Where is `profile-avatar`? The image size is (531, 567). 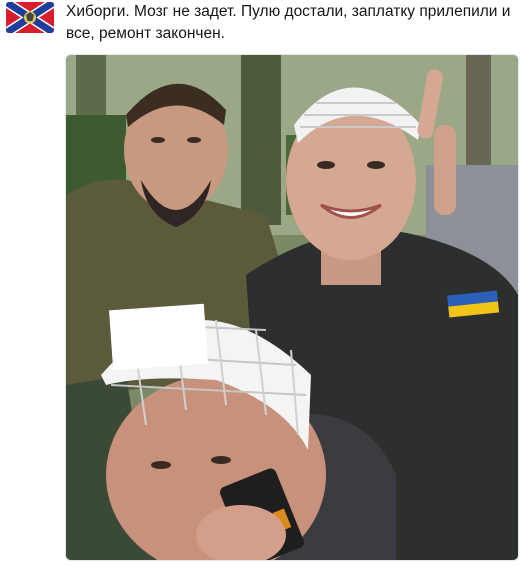
profile-avatar is located at coordinates (30, 17).